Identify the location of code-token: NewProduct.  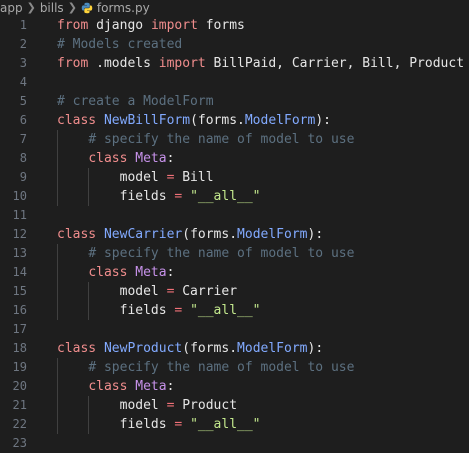
(143, 348).